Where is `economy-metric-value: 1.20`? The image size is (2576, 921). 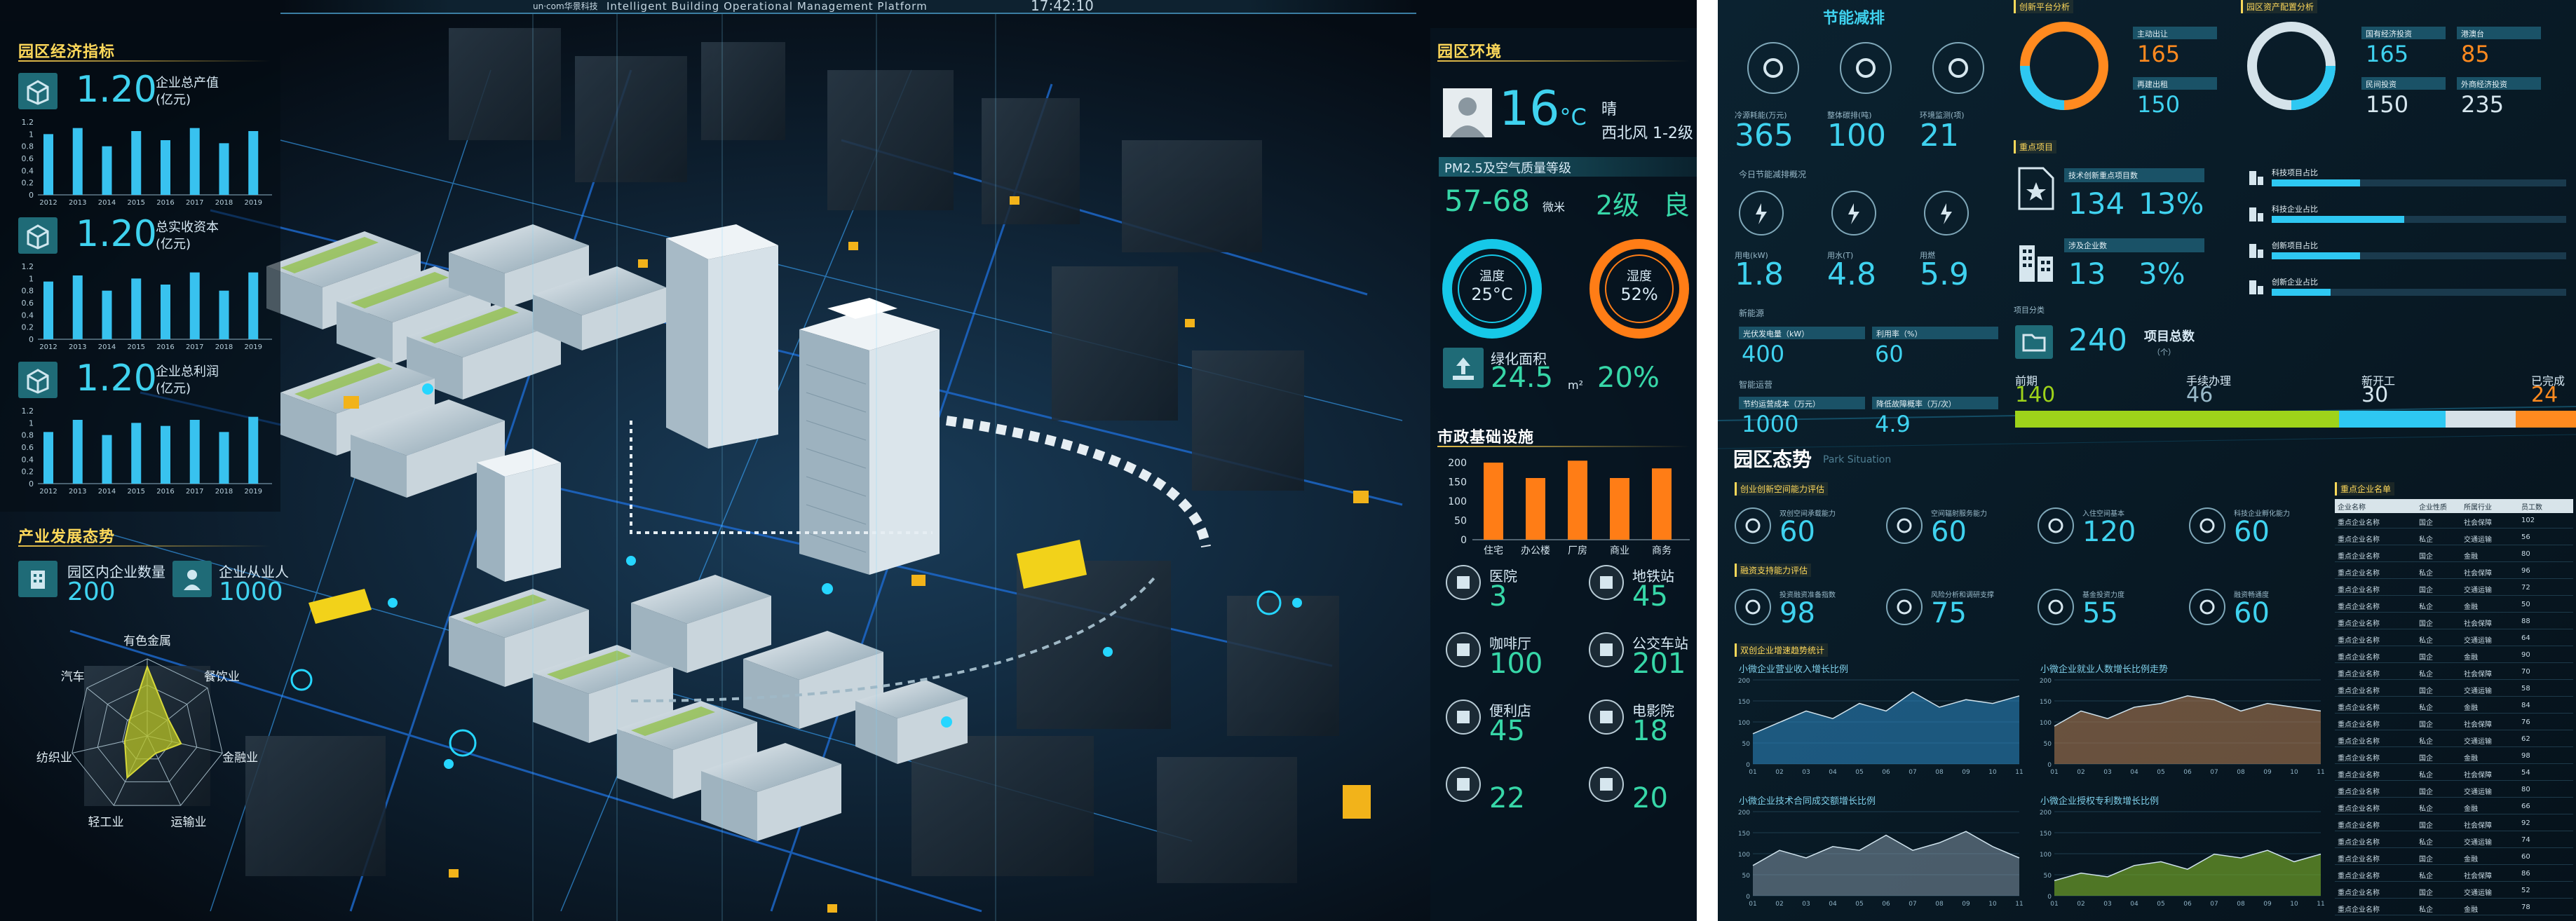
economy-metric-value: 1.20 is located at coordinates (116, 234).